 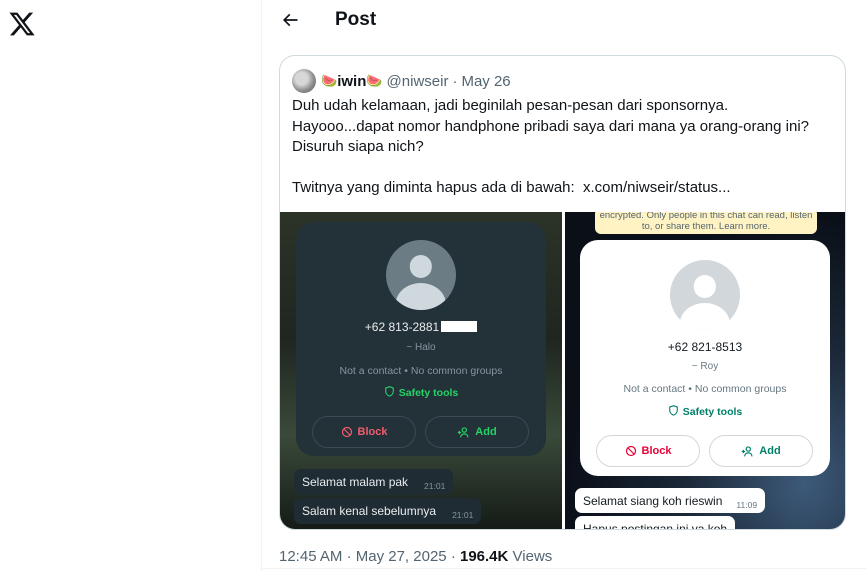 I want to click on avatar, so click(x=304, y=81).